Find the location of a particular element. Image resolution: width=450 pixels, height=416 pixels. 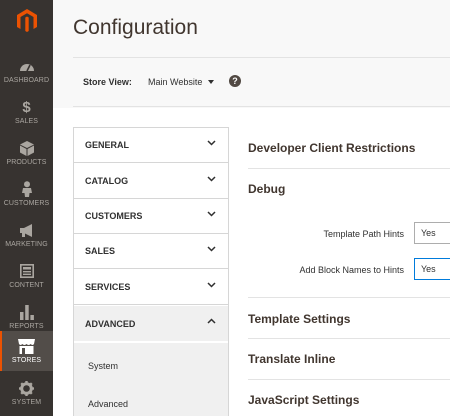

block-names-hints-select: Yes is located at coordinates (432, 269).